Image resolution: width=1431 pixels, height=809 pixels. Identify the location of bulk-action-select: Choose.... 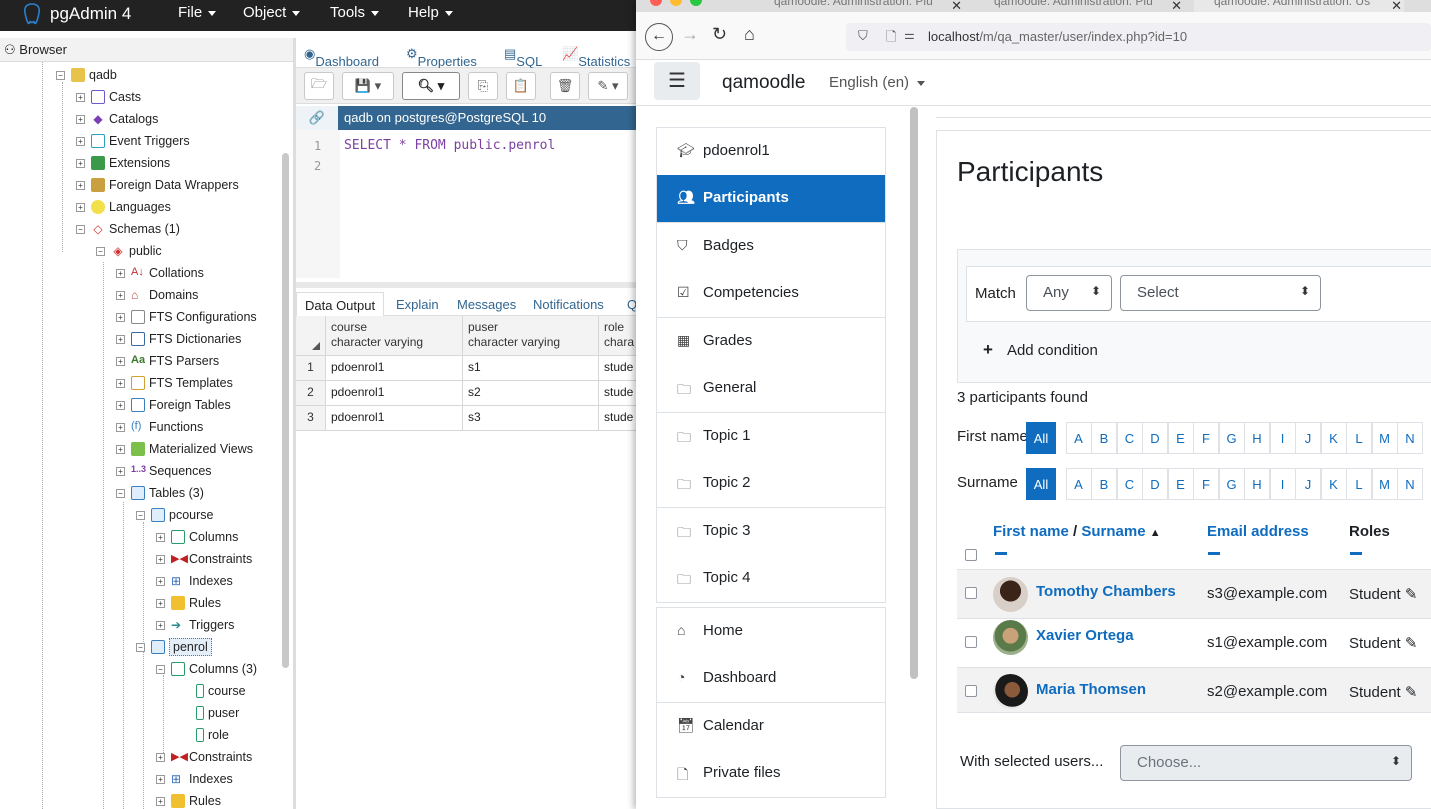
(1266, 763).